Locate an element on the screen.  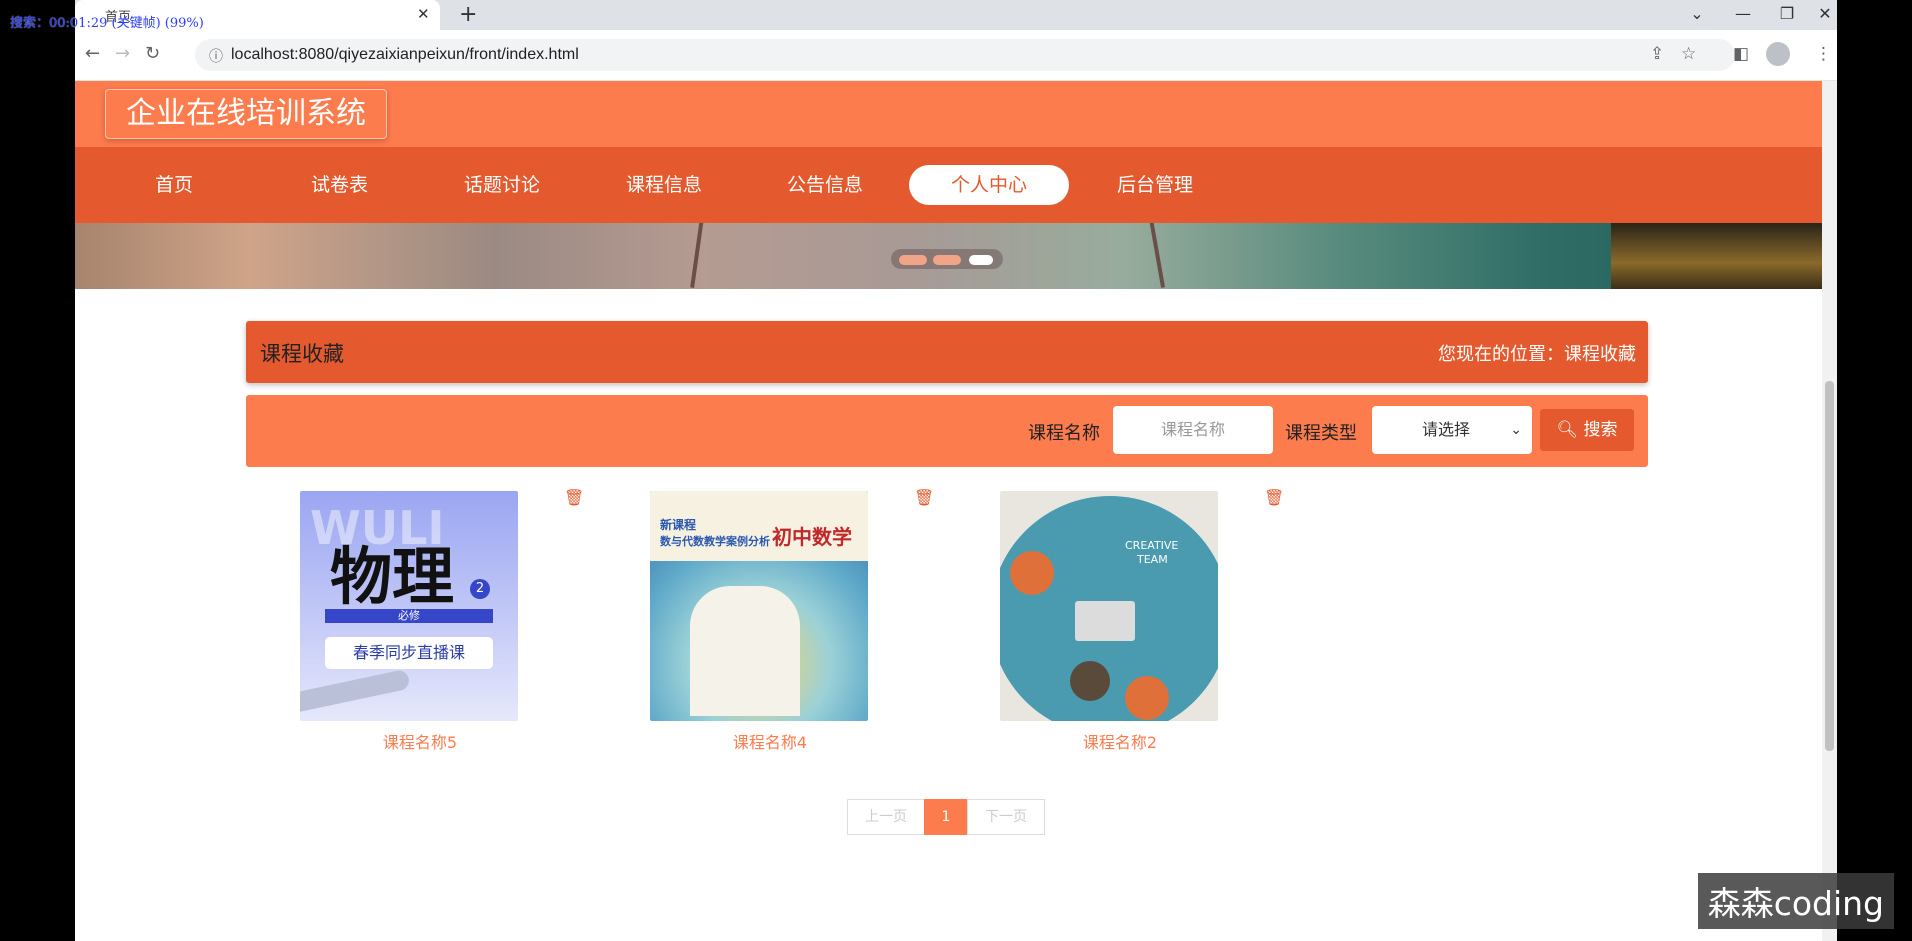
cover-subtitle: TEAM is located at coordinates (1152, 559).